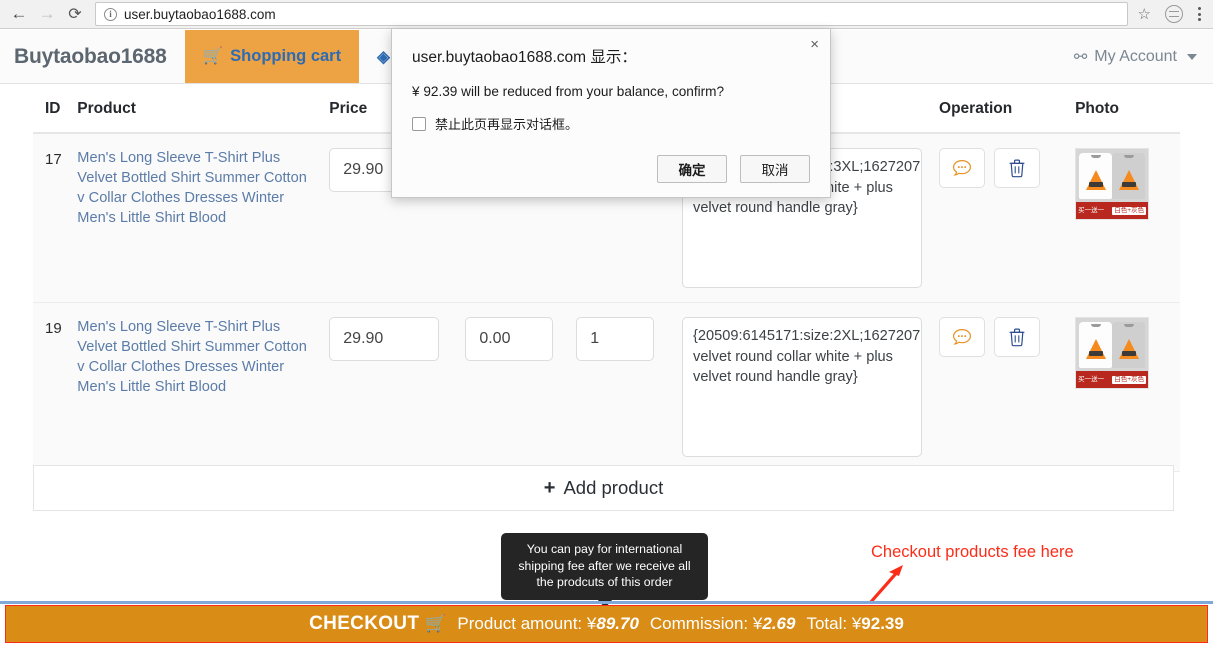 The height and width of the screenshot is (645, 1213). What do you see at coordinates (515, 387) in the screenshot?
I see `cell-shipping: 0.00` at bounding box center [515, 387].